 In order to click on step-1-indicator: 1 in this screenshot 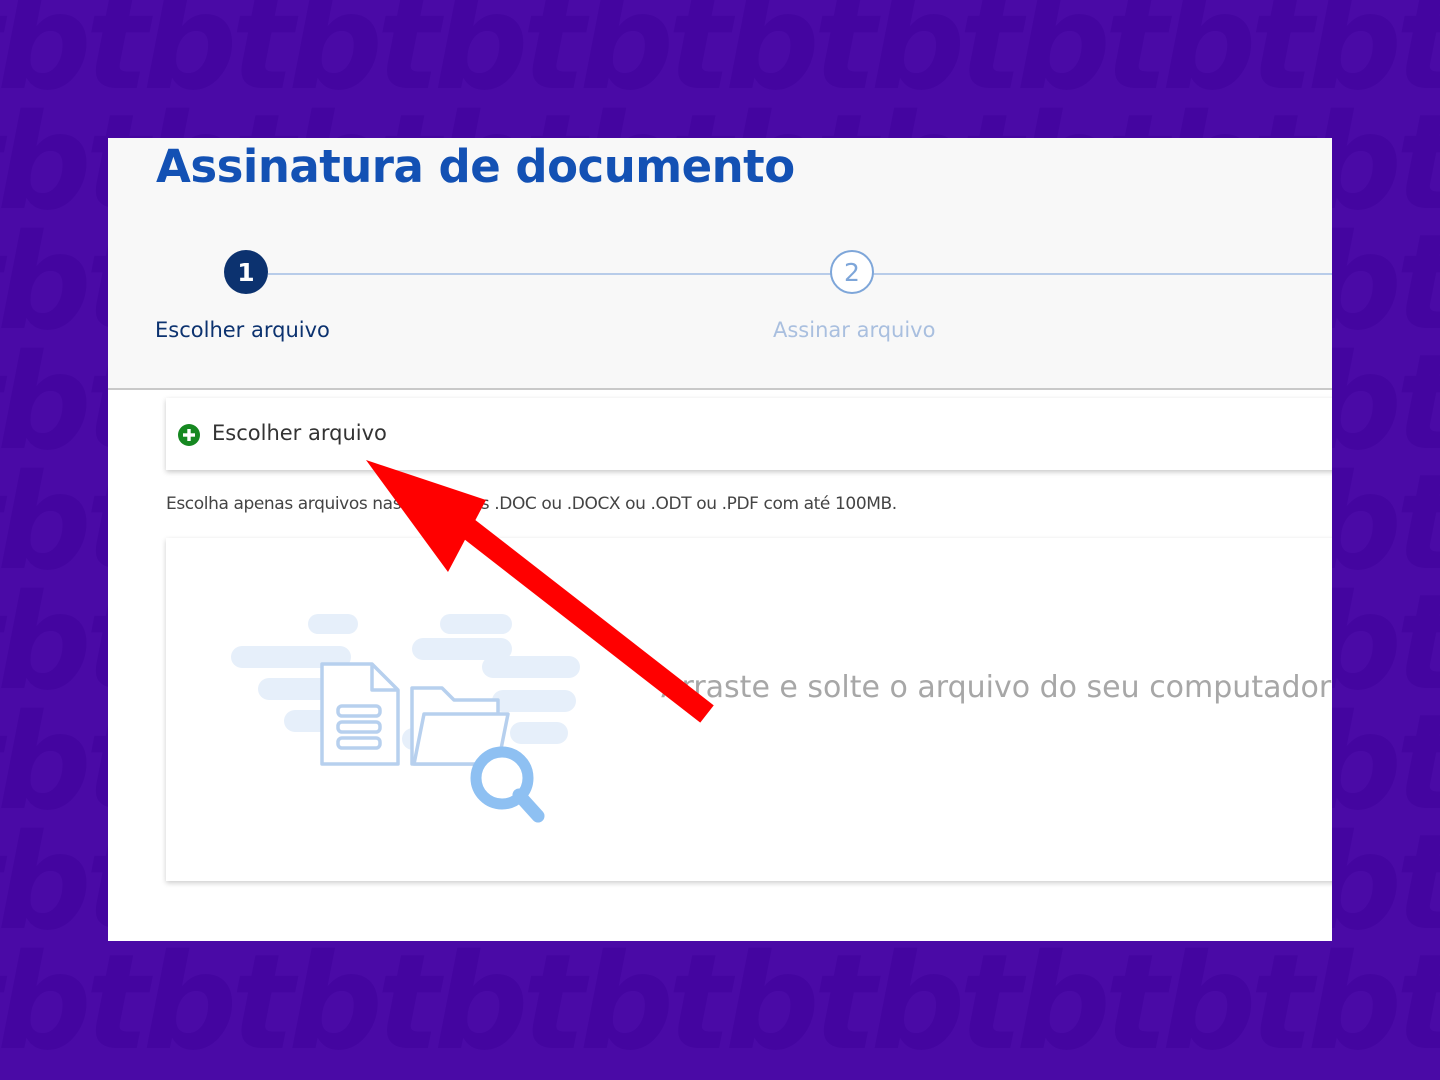, I will do `click(246, 272)`.